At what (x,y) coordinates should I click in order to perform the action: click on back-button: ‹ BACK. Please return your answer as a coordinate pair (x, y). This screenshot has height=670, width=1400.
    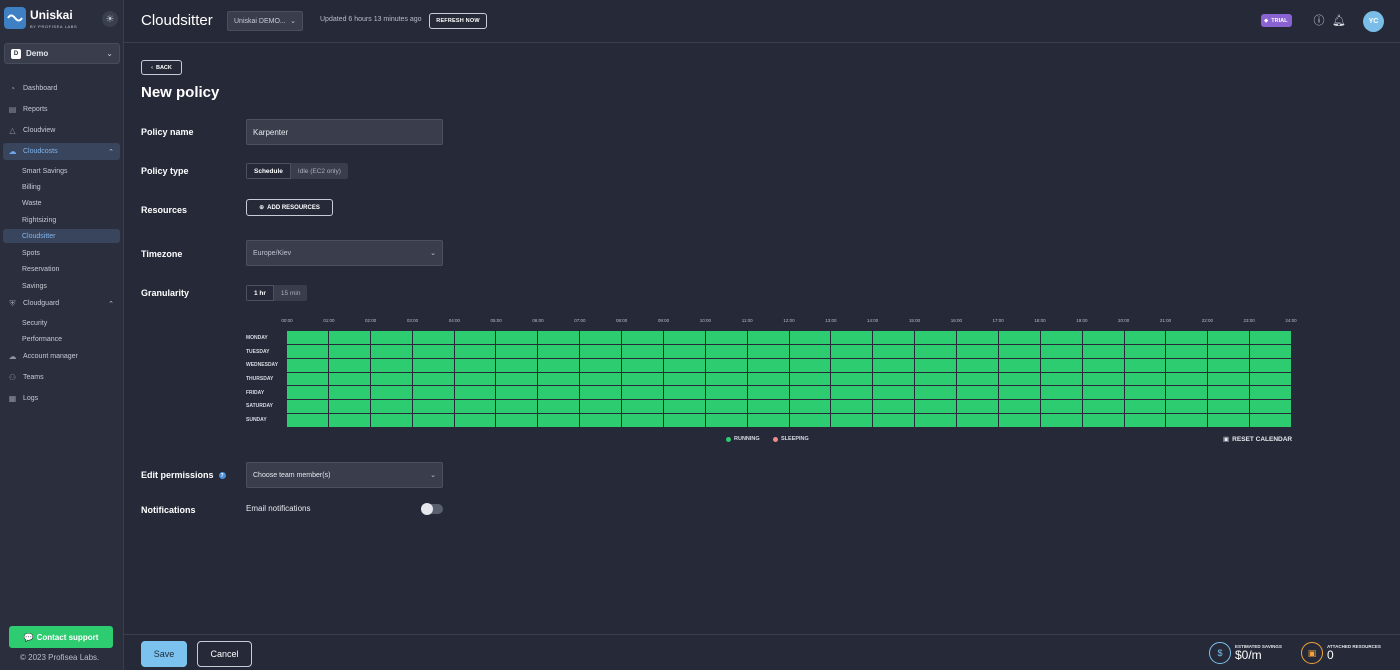
    Looking at the image, I should click on (161, 67).